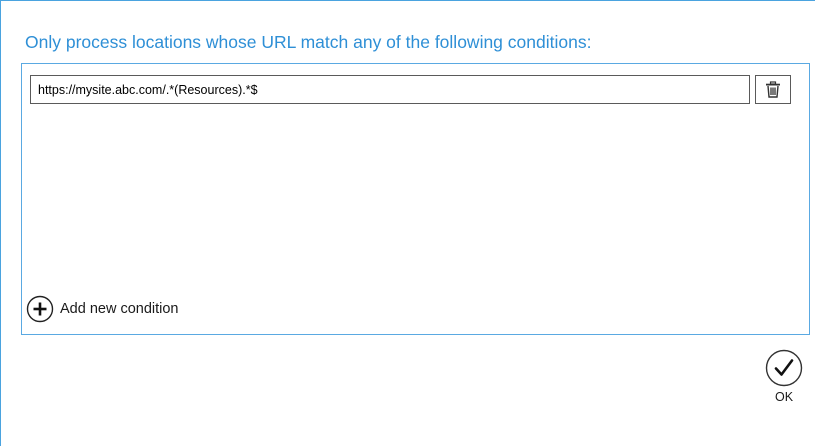 Image resolution: width=815 pixels, height=446 pixels. I want to click on condition-row, so click(413, 90).